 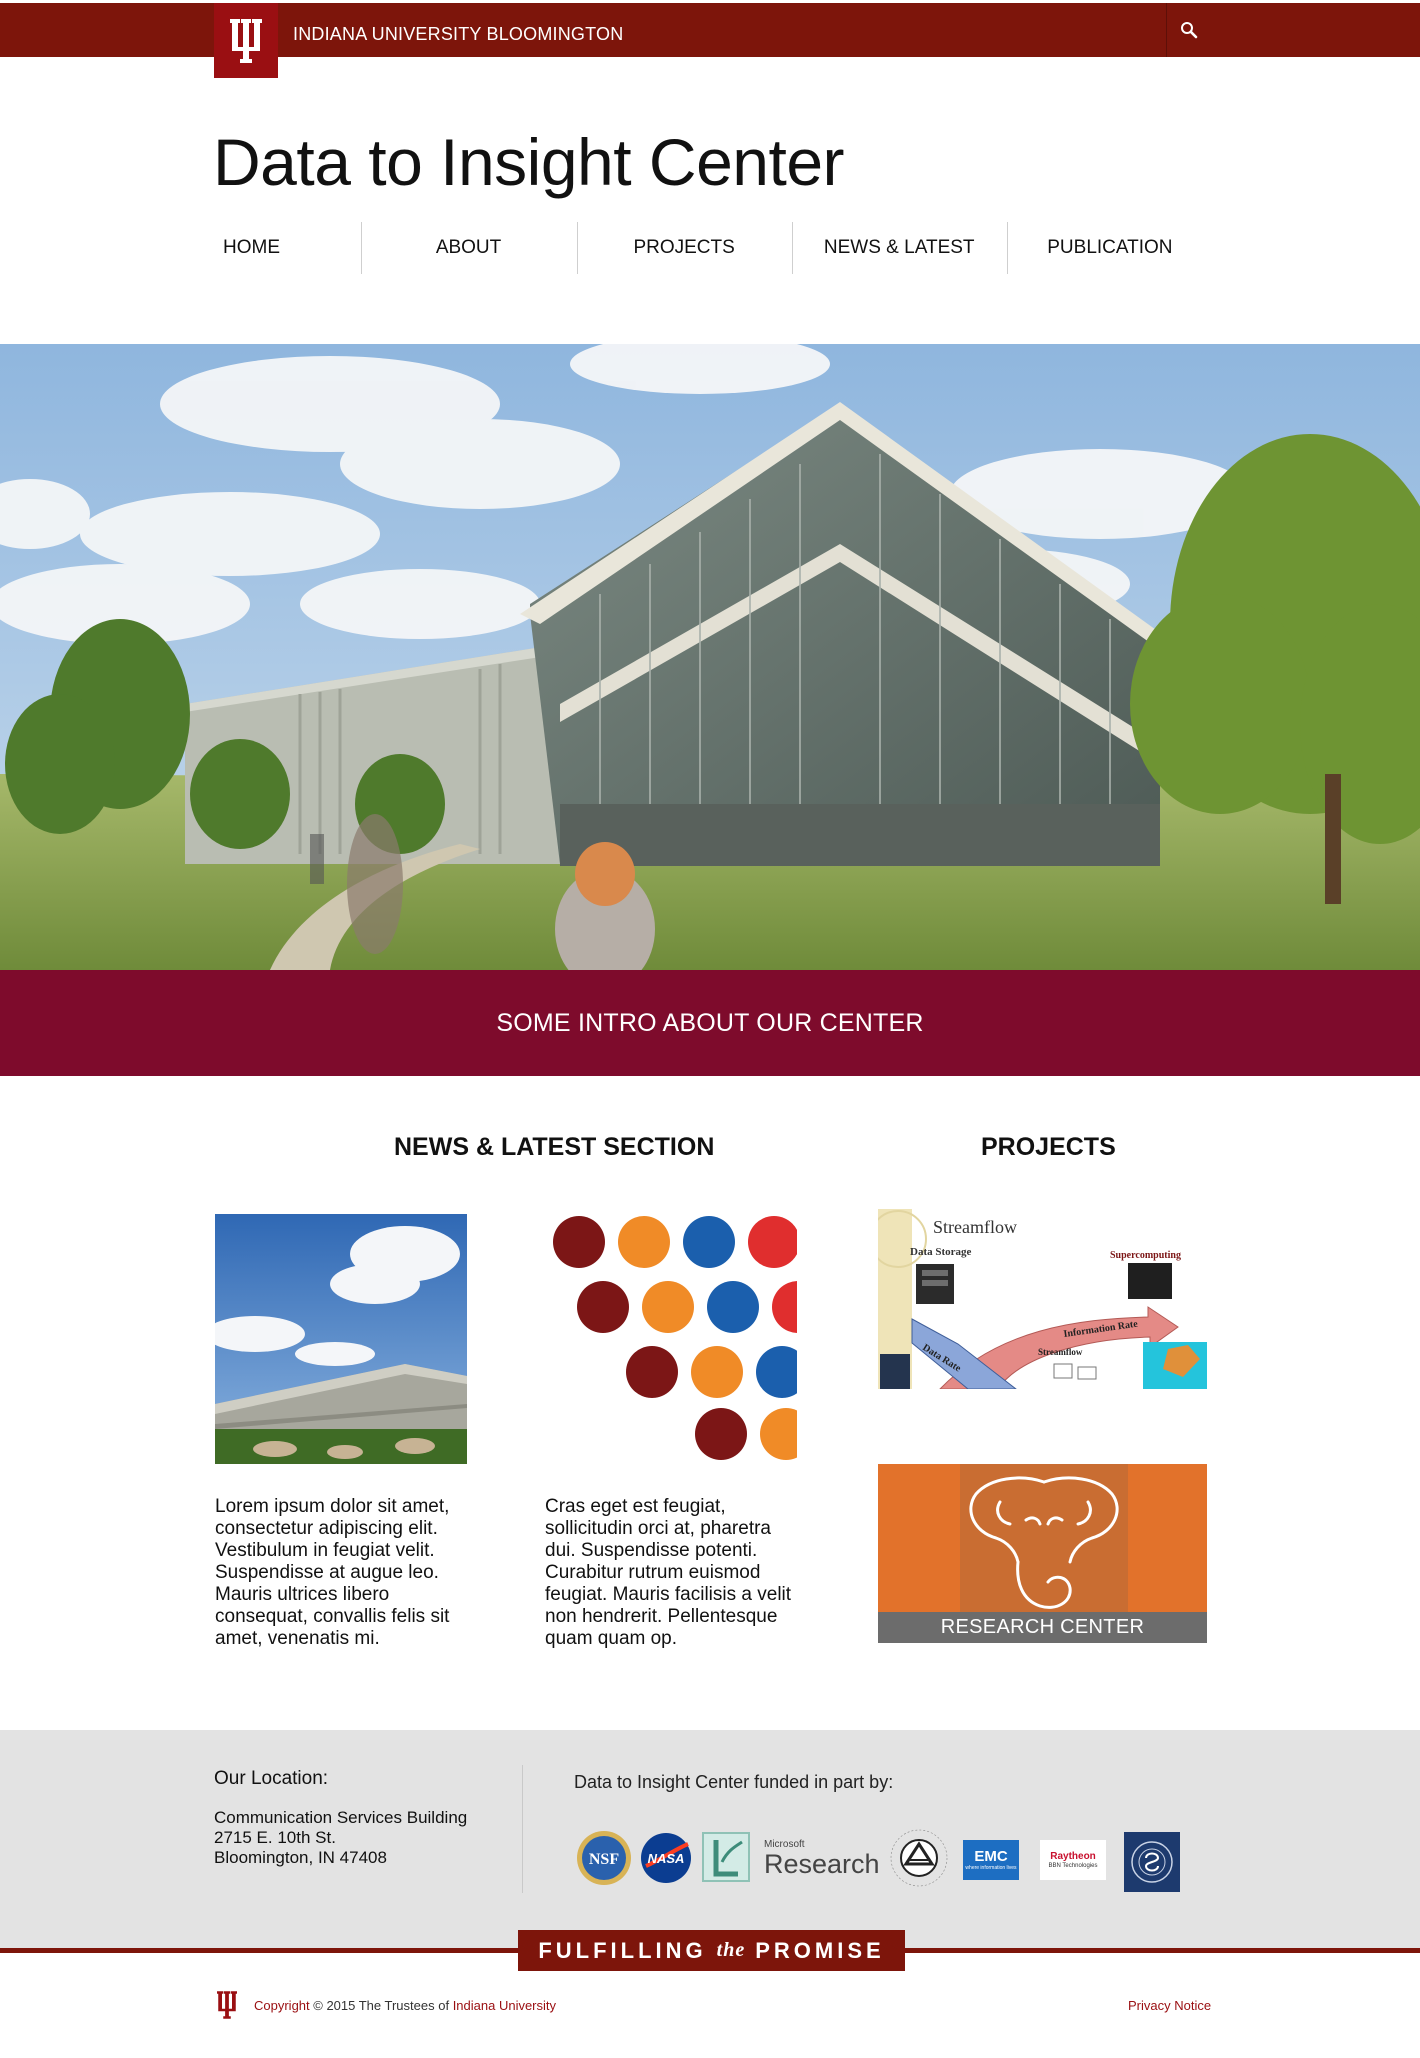 I want to click on streamflow-small-label: Streamflow, so click(x=1060, y=1352).